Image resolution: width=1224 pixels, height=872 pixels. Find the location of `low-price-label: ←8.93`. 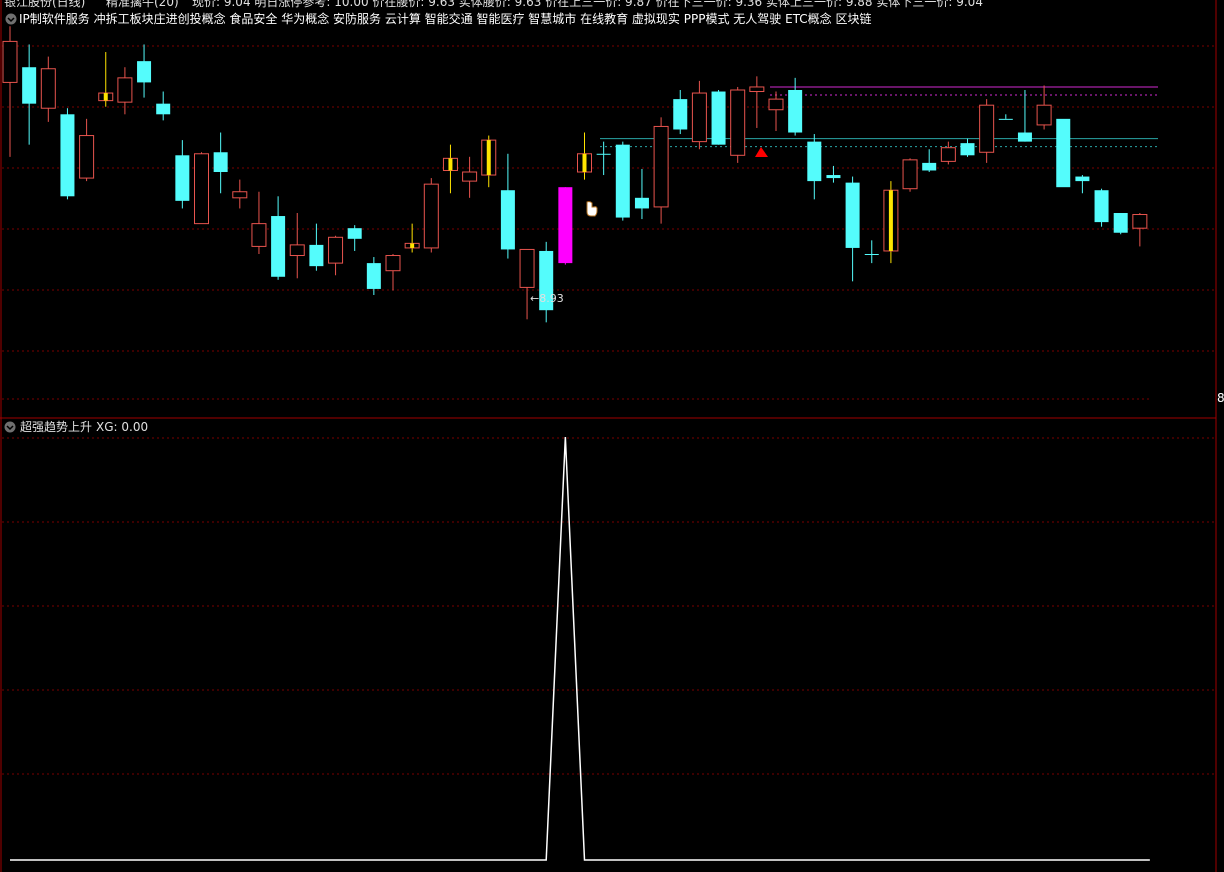

low-price-label: ←8.93 is located at coordinates (547, 298).